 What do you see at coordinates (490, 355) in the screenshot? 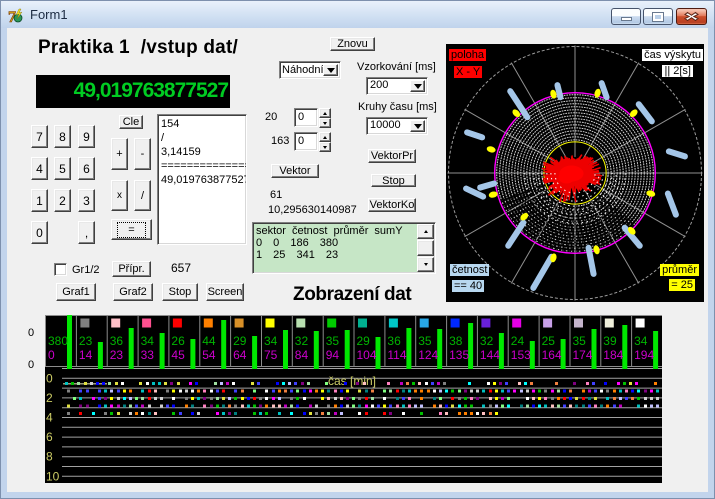
I see `svg-text: 144` at bounding box center [490, 355].